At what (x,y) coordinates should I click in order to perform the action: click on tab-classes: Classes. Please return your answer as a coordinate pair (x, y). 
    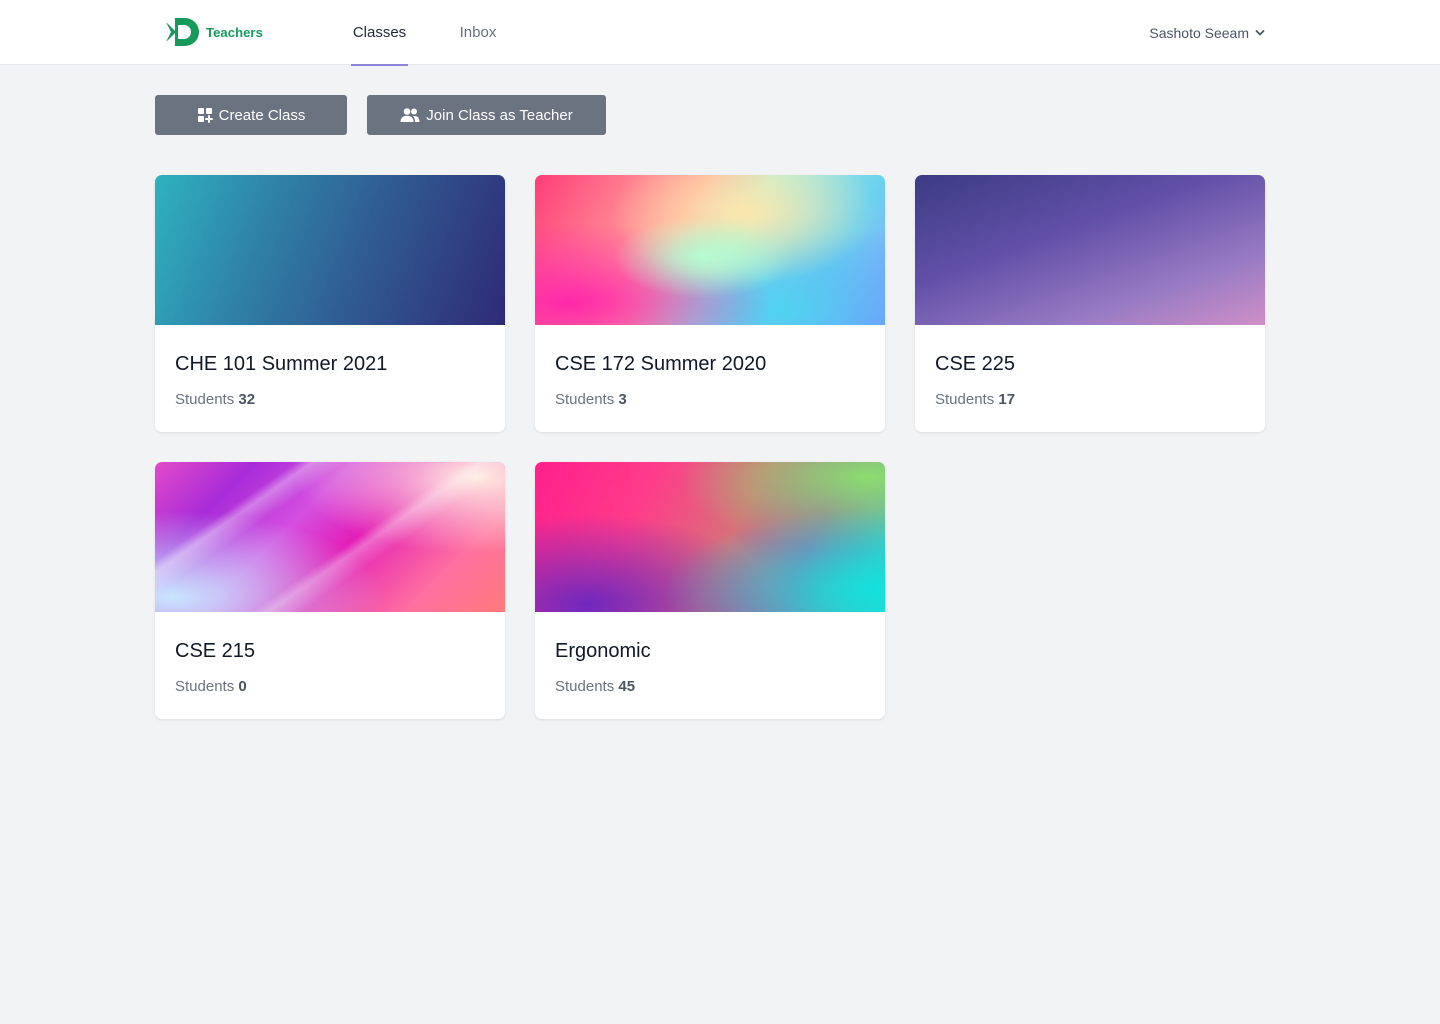
    Looking at the image, I should click on (379, 33).